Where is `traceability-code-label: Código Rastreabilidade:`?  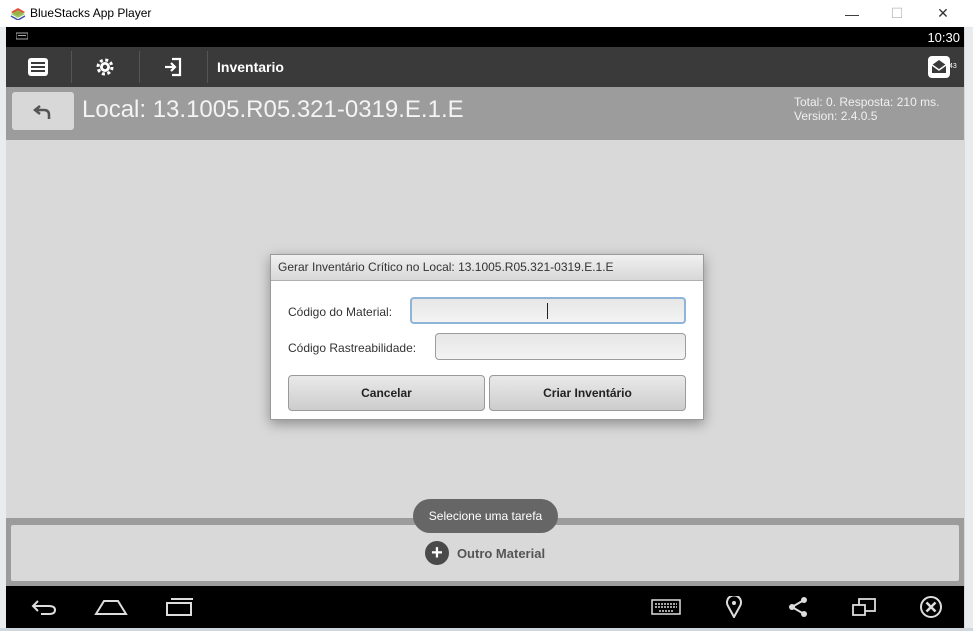 traceability-code-label: Código Rastreabilidade: is located at coordinates (352, 348).